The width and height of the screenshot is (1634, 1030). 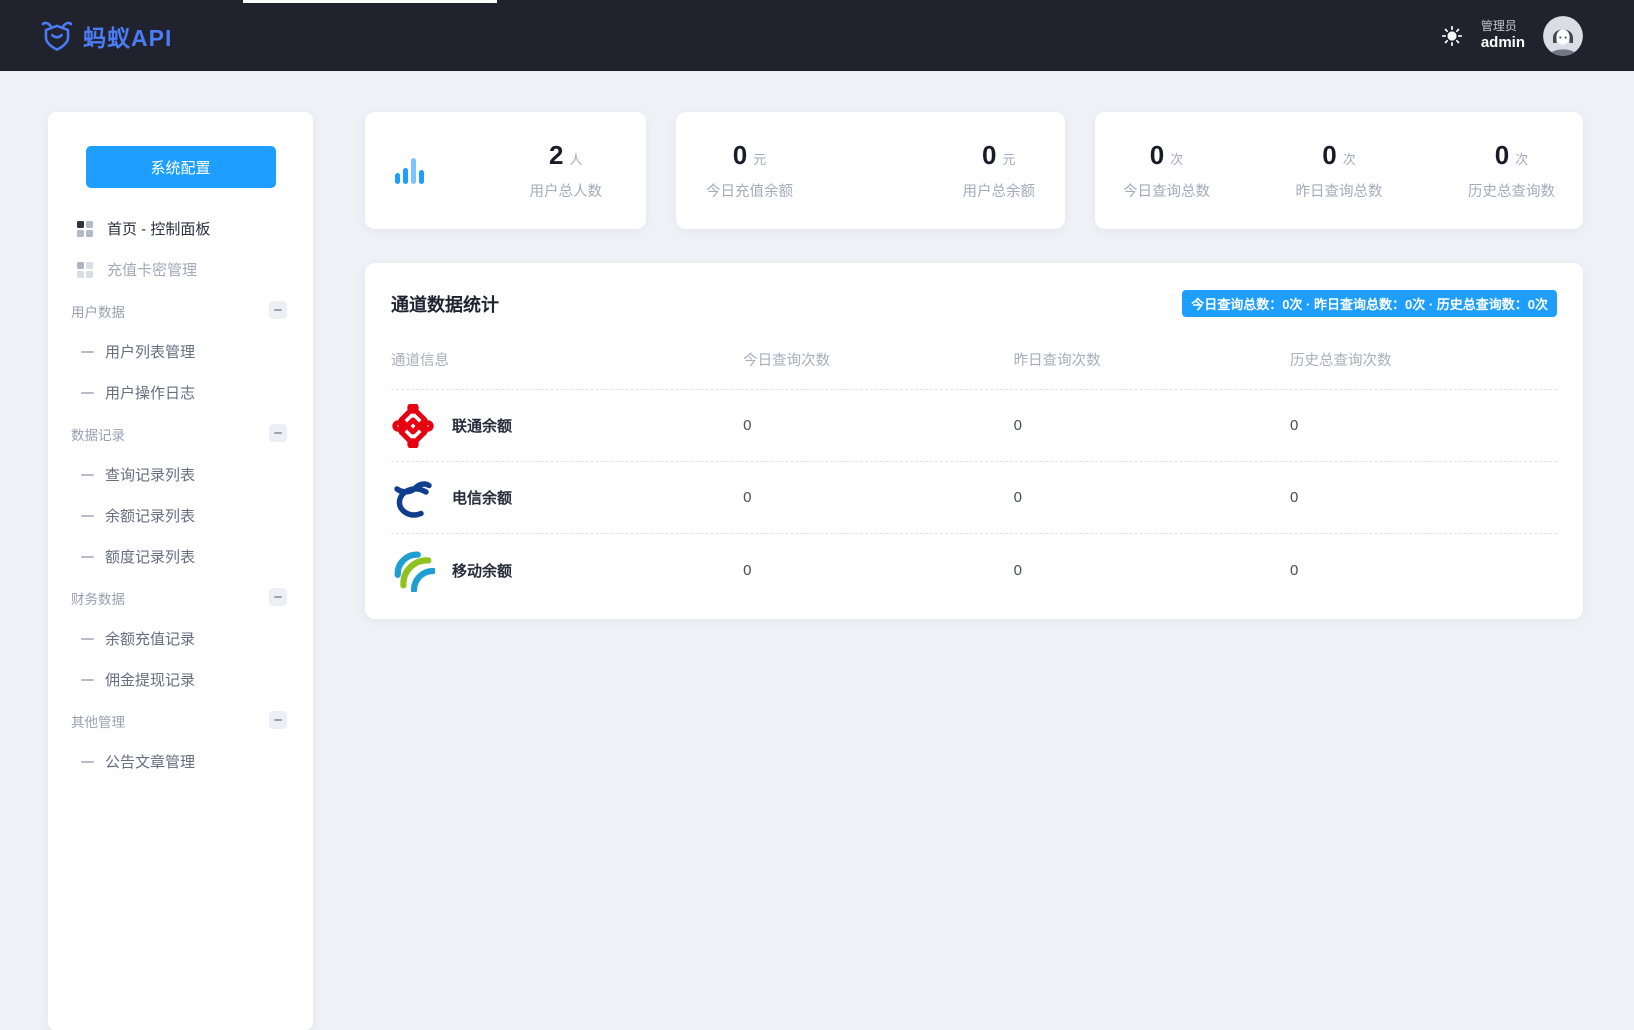 I want to click on stat-block: 2 人用户总人数, so click(x=566, y=170).